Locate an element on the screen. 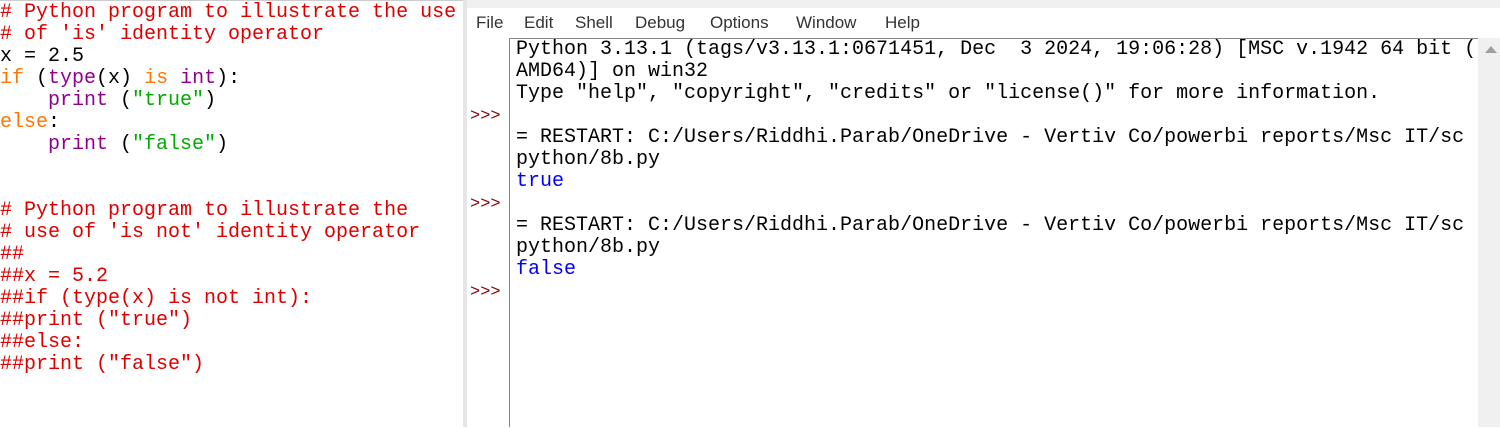  code-line: else: is located at coordinates (228, 123).